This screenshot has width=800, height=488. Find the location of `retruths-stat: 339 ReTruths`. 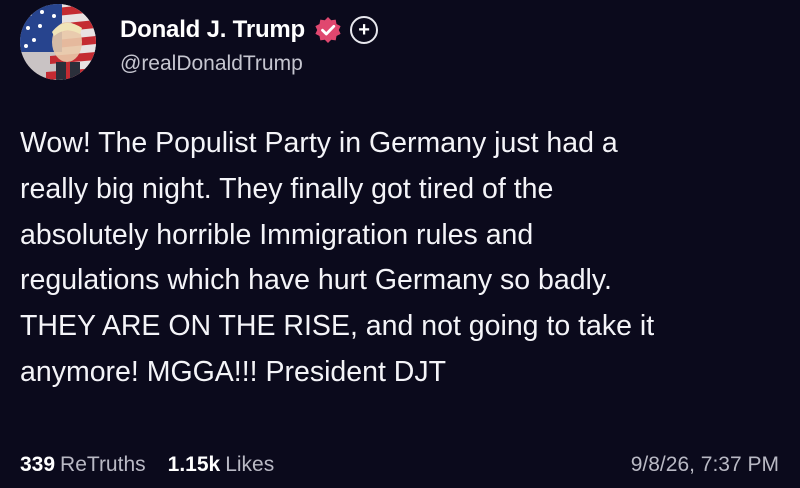

retruths-stat: 339 ReTruths is located at coordinates (83, 465).